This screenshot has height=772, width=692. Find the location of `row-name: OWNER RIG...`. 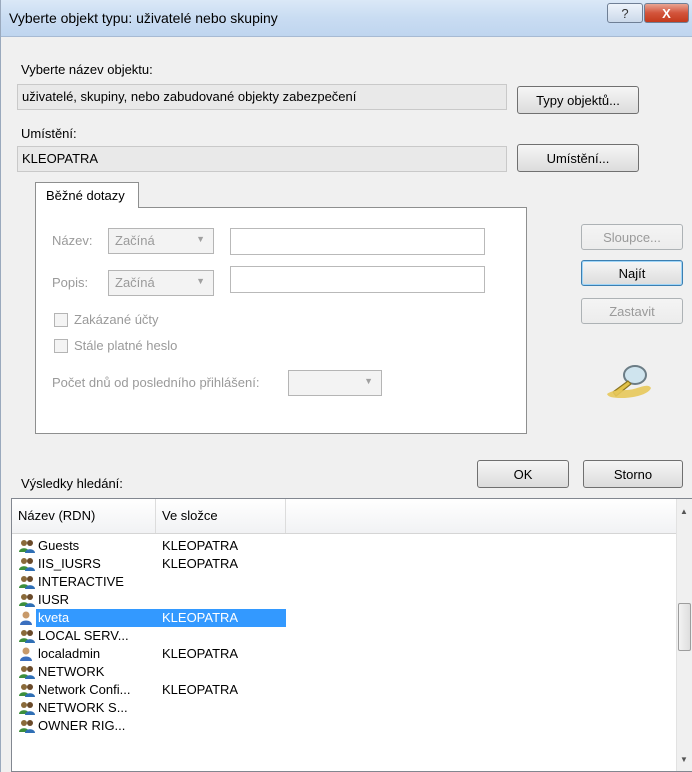

row-name: OWNER RIG... is located at coordinates (82, 725).